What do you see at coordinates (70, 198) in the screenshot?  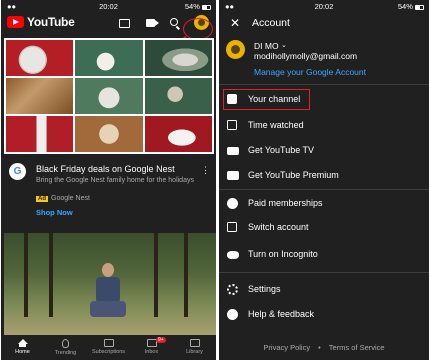 I see `ad-advertiser: Google Nest` at bounding box center [70, 198].